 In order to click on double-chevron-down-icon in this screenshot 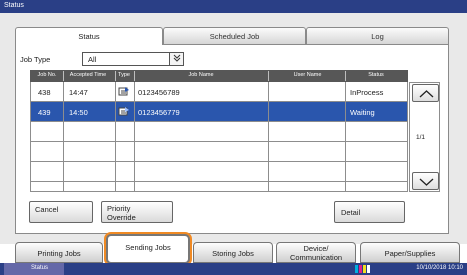, I will do `click(176, 59)`.